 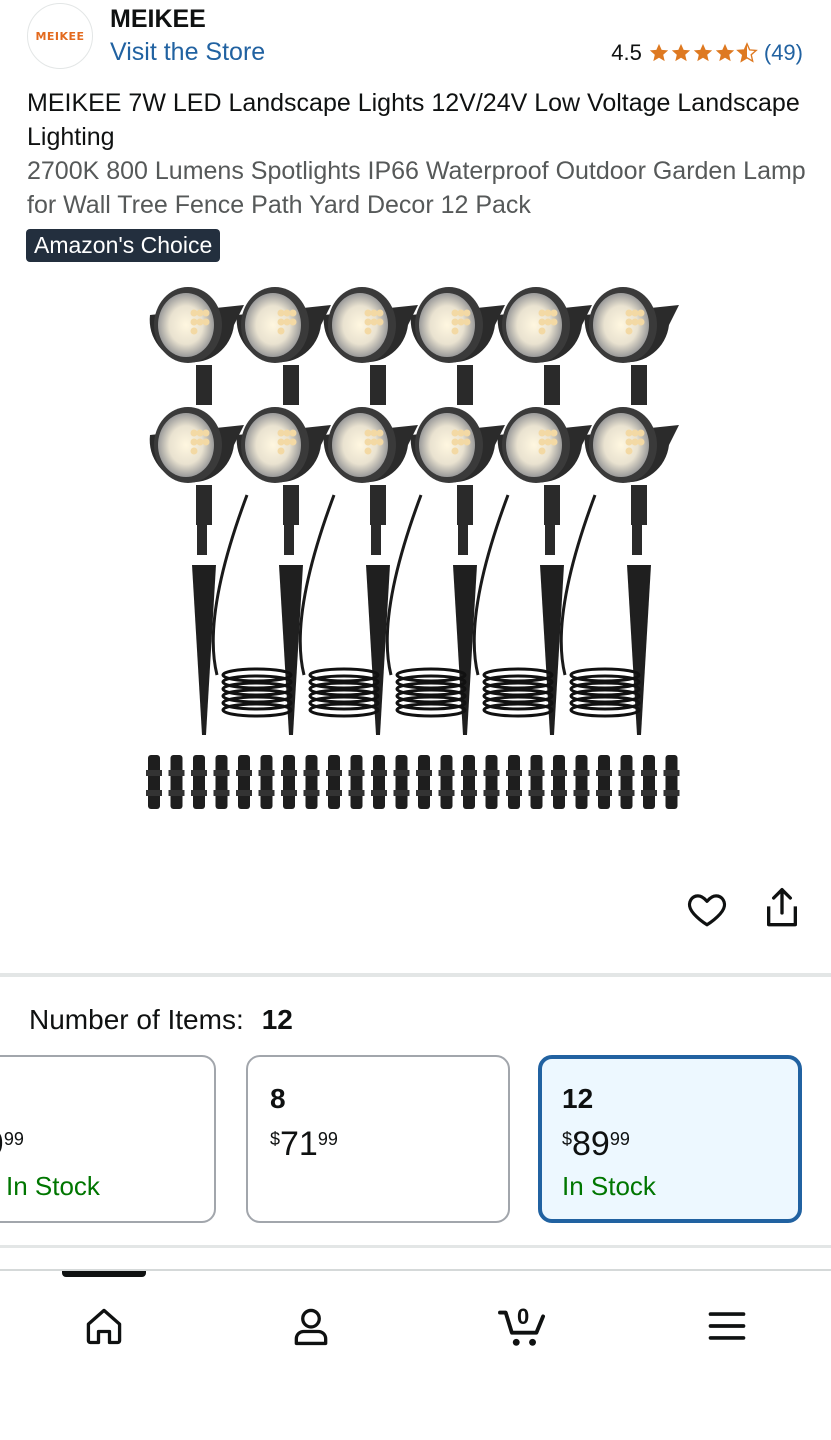 I want to click on option-price: $8999, so click(x=596, y=1144).